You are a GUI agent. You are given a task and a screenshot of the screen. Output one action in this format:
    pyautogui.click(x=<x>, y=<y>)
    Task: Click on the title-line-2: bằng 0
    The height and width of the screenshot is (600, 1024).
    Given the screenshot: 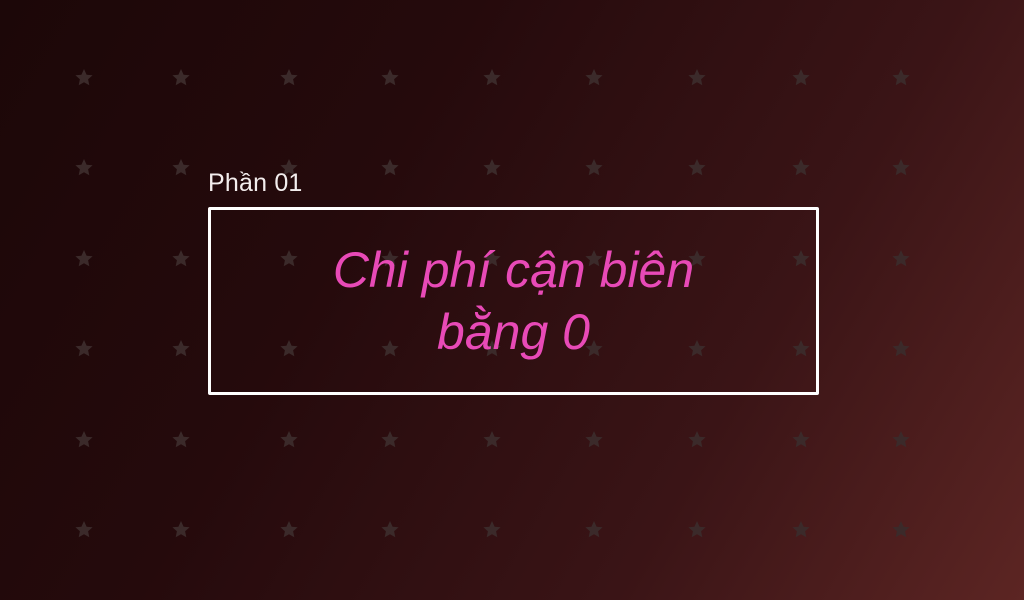 What is the action you would take?
    pyautogui.click(x=513, y=332)
    